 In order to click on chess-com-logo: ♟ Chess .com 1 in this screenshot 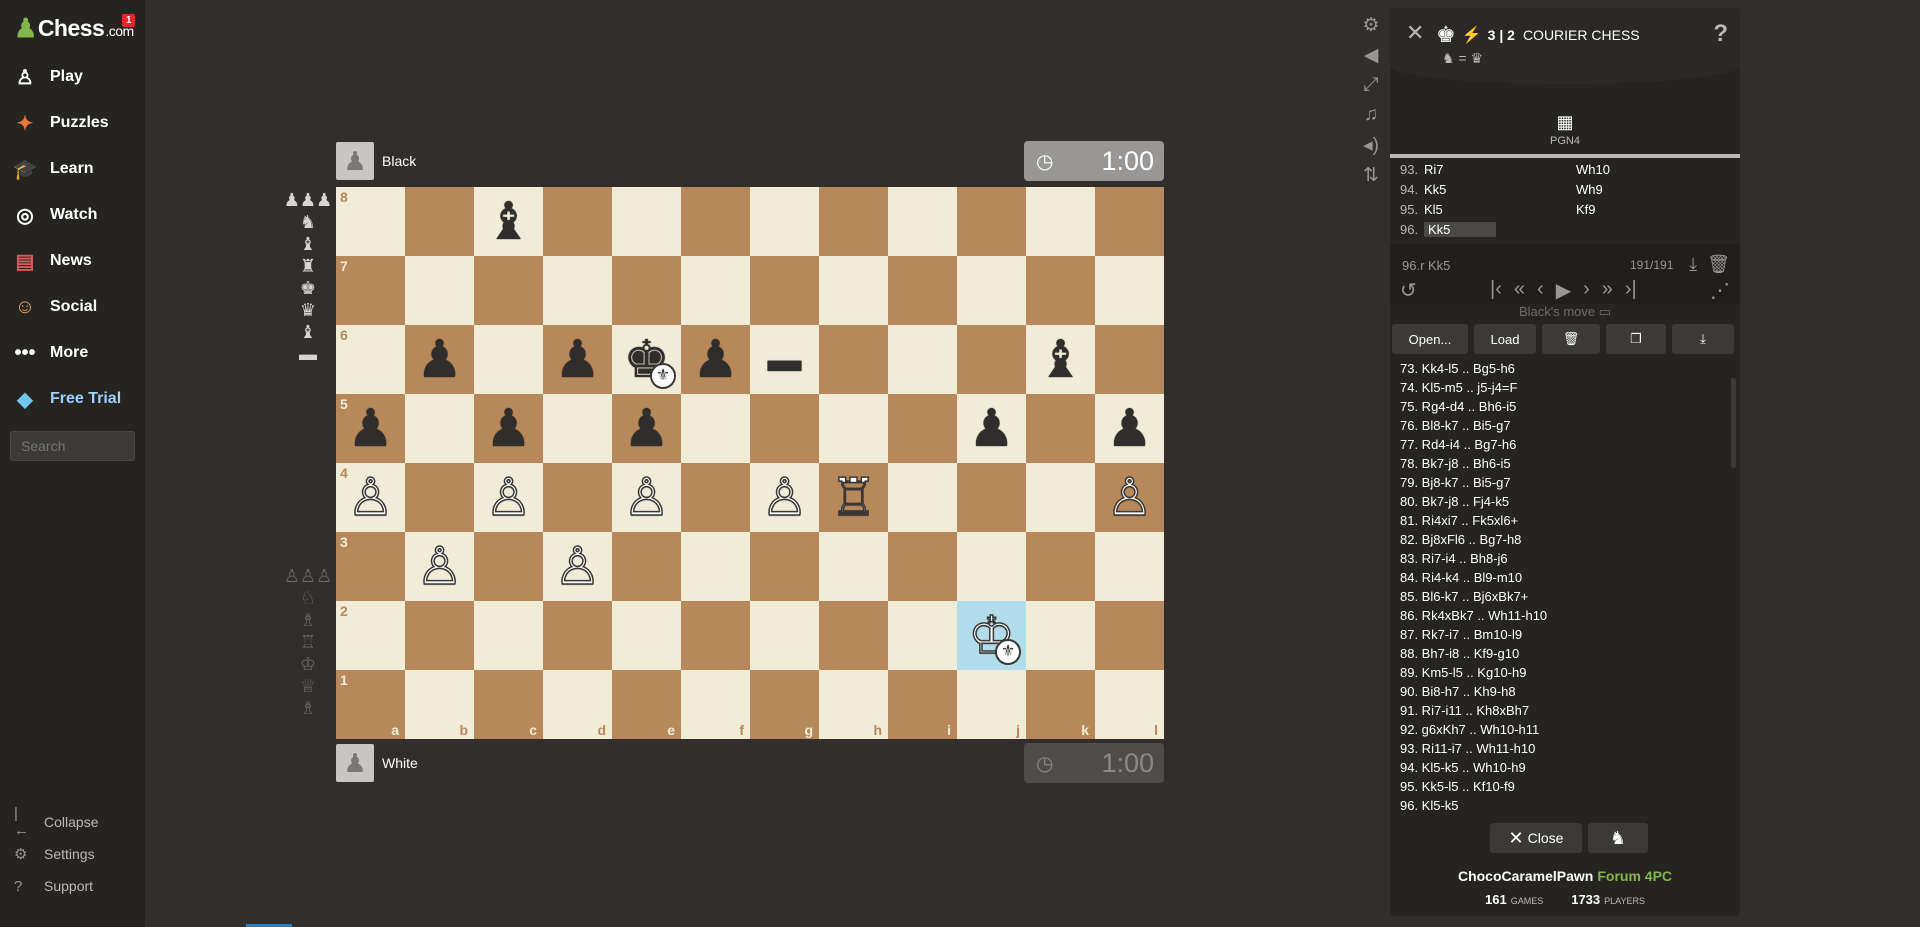, I will do `click(74, 28)`.